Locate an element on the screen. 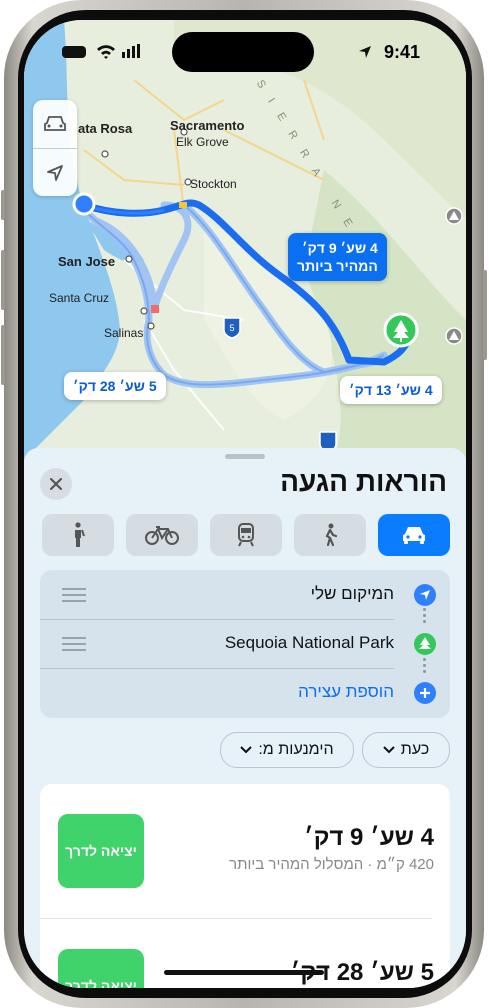  route-callout-fastest: 4 שע׳ 9 דק׳ המהיר ביותר is located at coordinates (337, 257).